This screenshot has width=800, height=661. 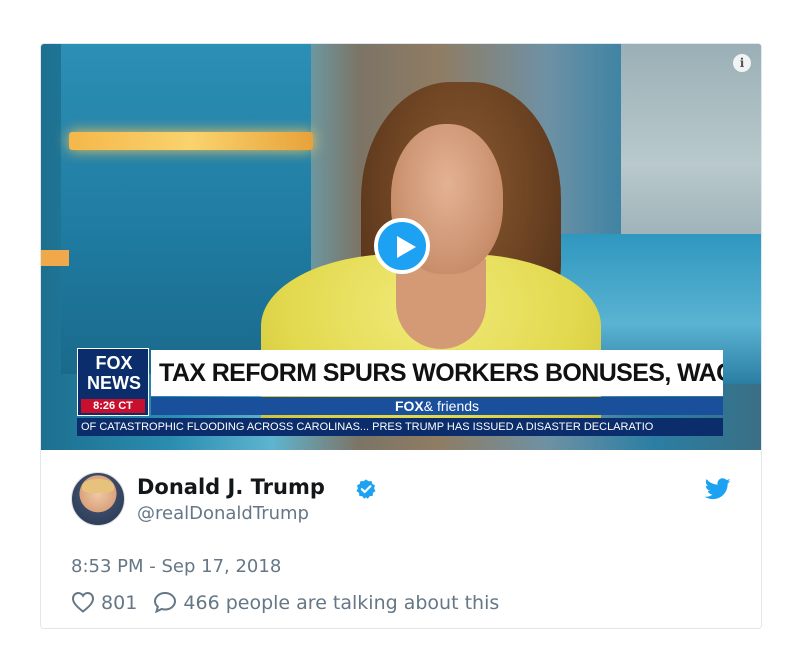 I want to click on broadcast-time: 8:26 CT, so click(x=113, y=406).